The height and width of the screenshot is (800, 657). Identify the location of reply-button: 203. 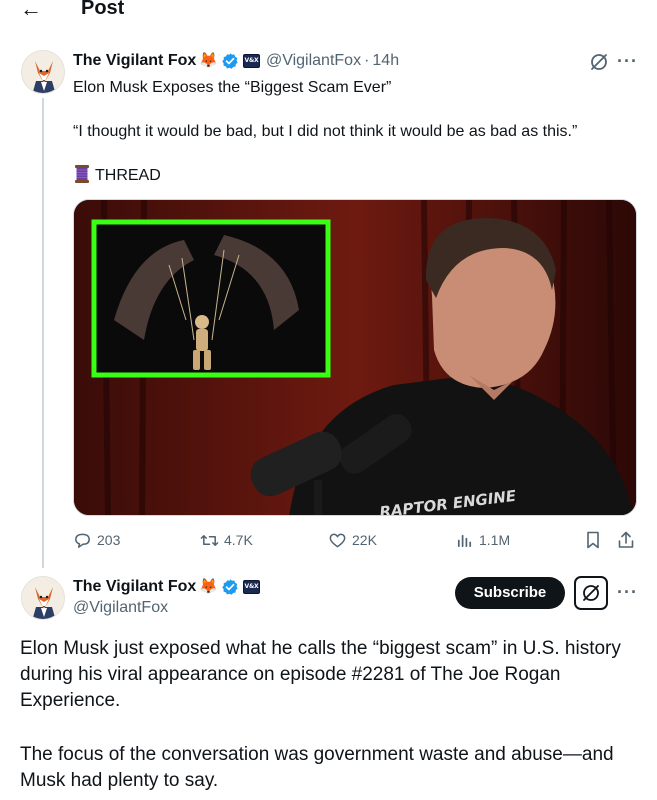
(96, 540).